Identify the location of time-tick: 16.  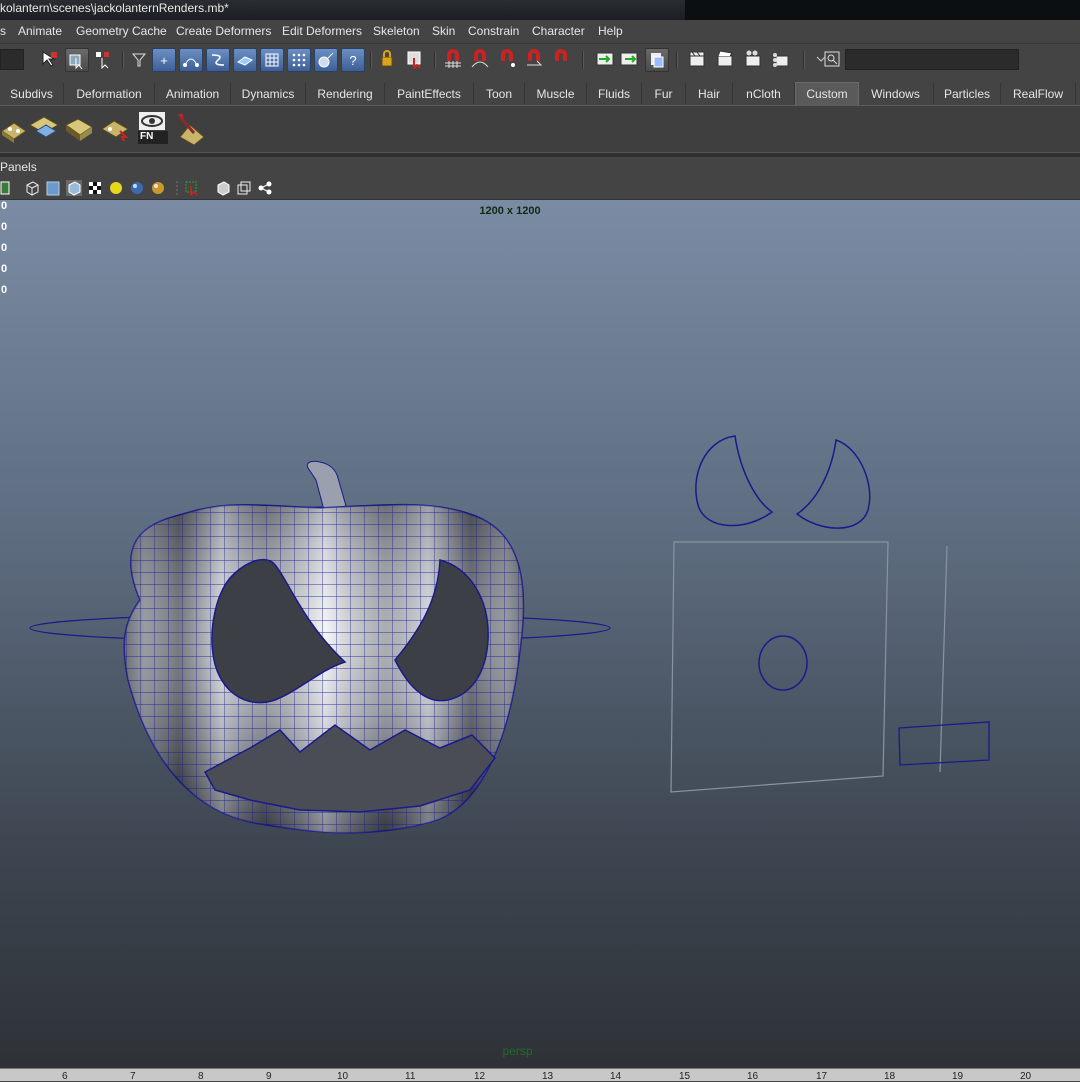
(753, 1076).